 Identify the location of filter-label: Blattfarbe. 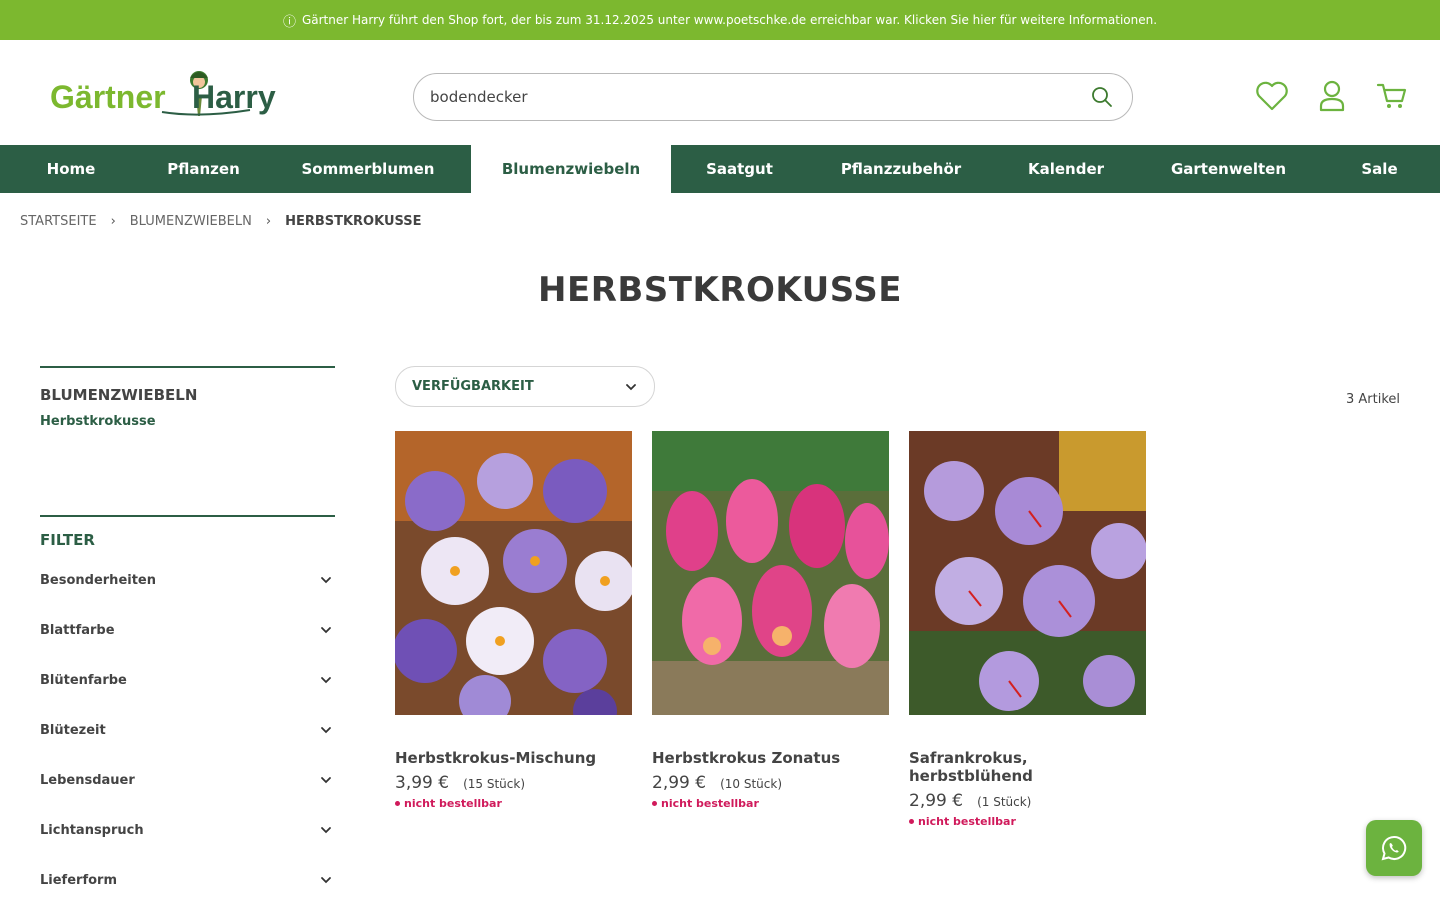
(77, 630).